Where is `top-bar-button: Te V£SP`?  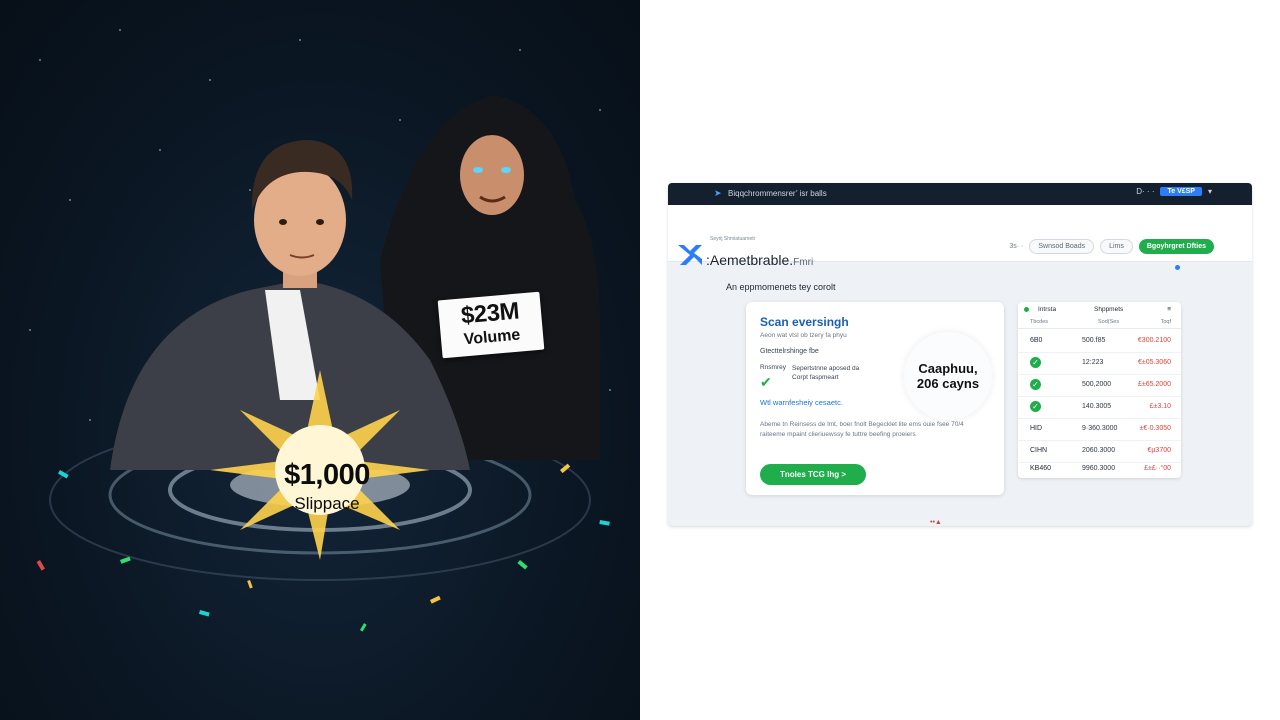 top-bar-button: Te V£SP is located at coordinates (1181, 191).